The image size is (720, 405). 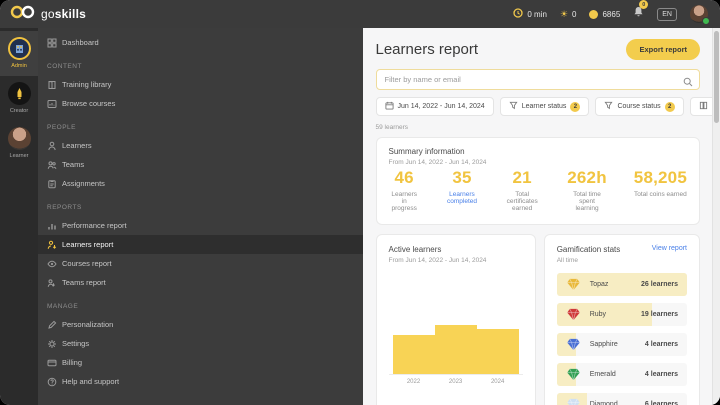 I want to click on scrollbar-thumb, so click(x=716, y=77).